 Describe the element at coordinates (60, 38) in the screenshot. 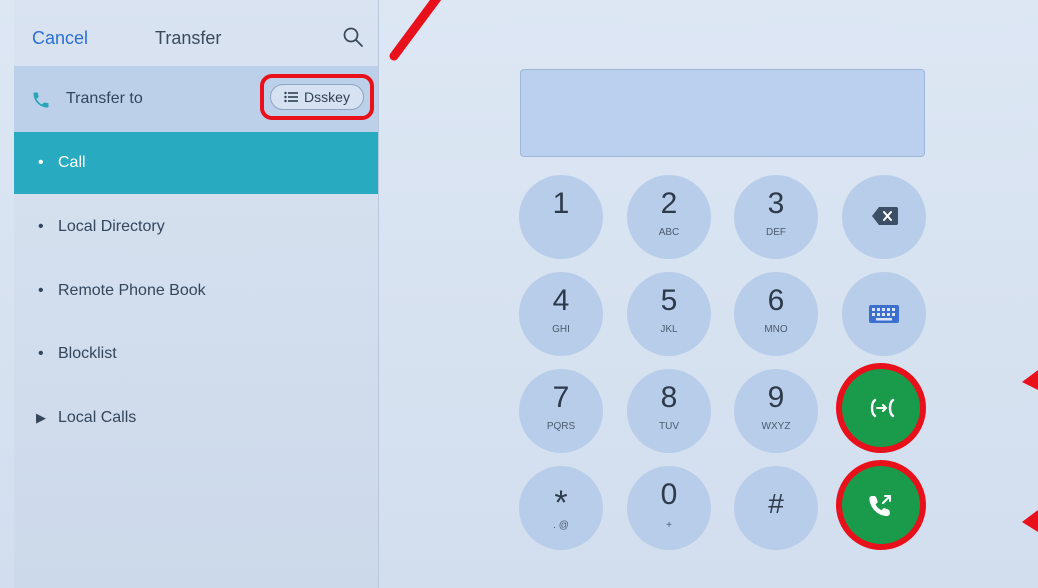

I see `cancel-button: Cancel` at that location.